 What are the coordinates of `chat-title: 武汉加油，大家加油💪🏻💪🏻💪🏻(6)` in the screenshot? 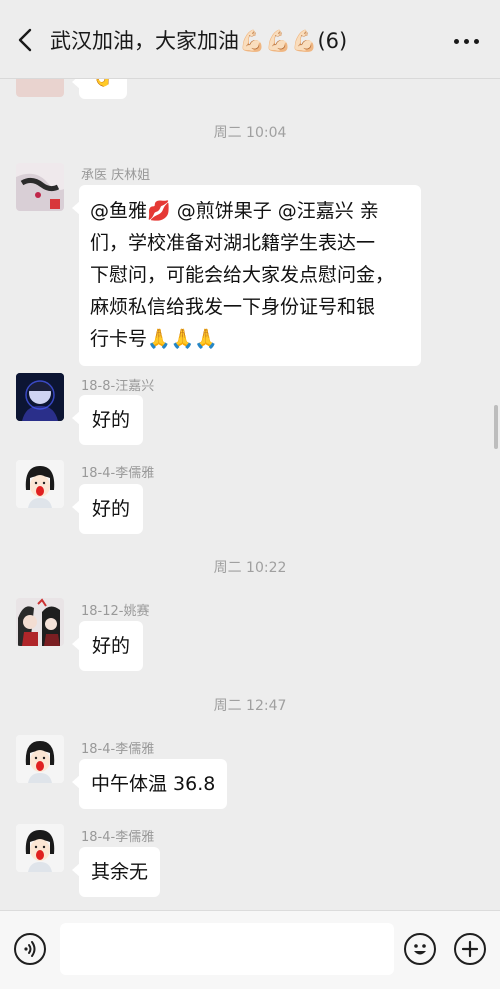 It's located at (199, 41).